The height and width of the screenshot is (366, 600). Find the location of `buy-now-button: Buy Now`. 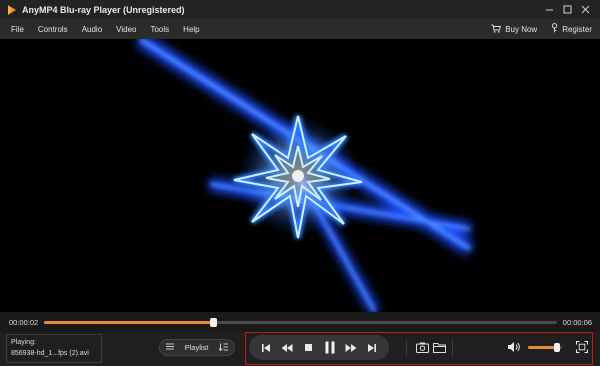

buy-now-button: Buy Now is located at coordinates (514, 29).